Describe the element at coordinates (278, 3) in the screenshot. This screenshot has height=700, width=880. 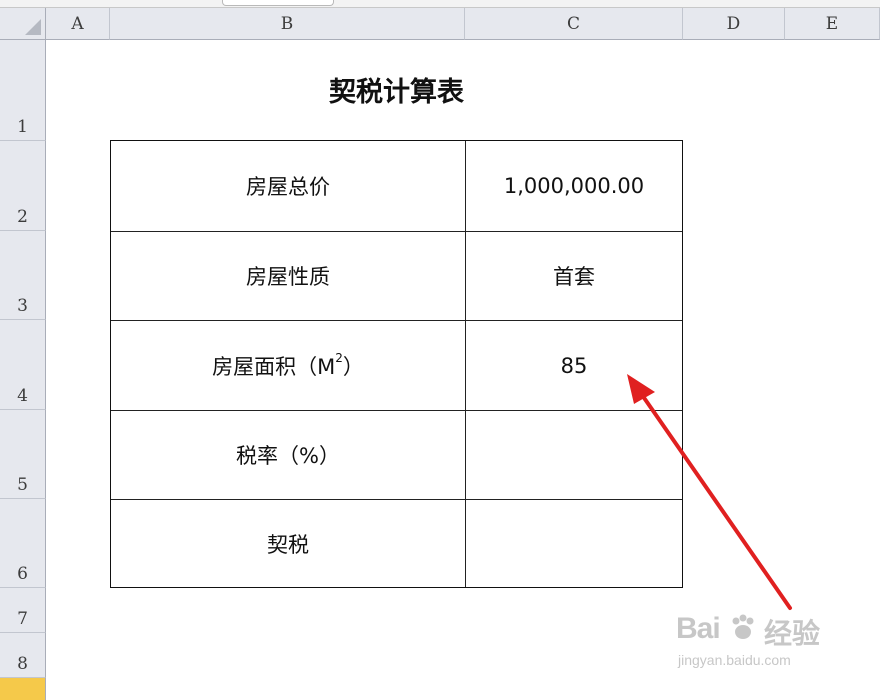
I see `sheet-tab-remnant` at that location.